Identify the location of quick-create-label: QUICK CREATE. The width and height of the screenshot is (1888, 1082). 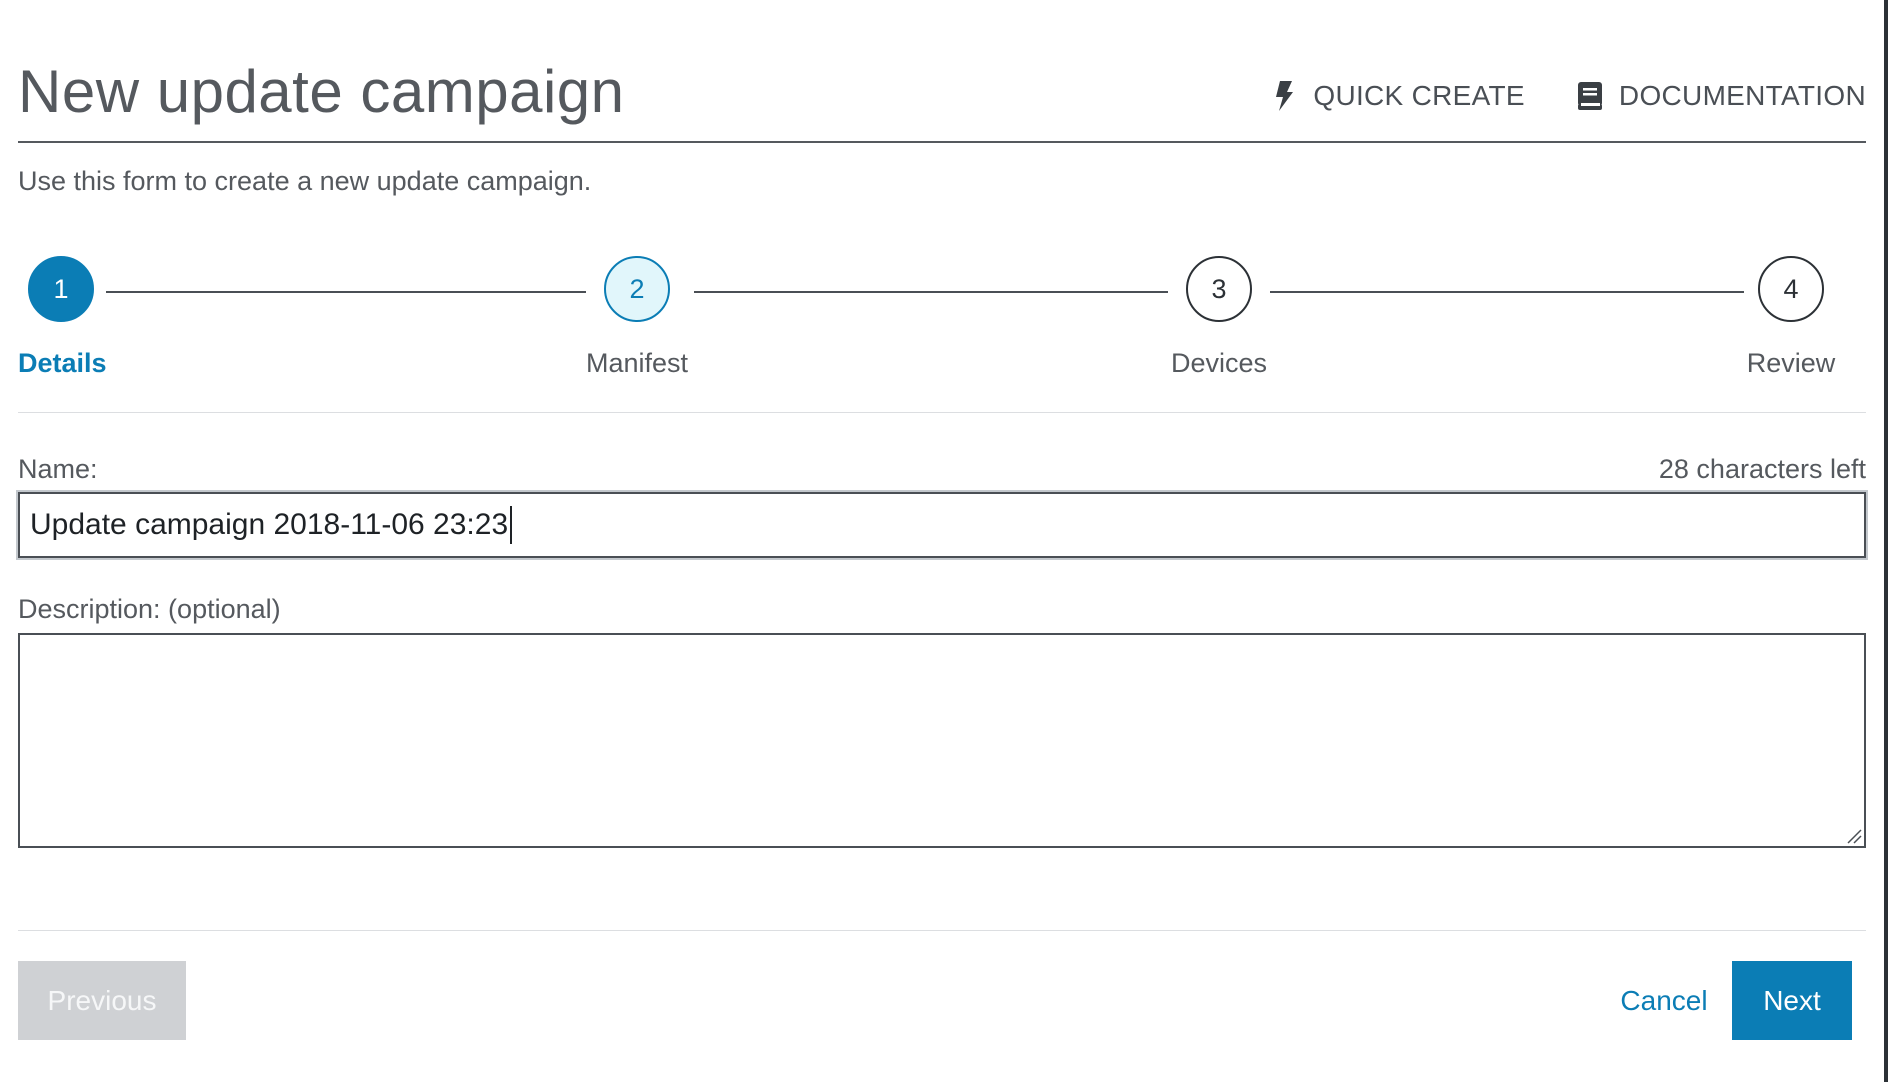
(1419, 95).